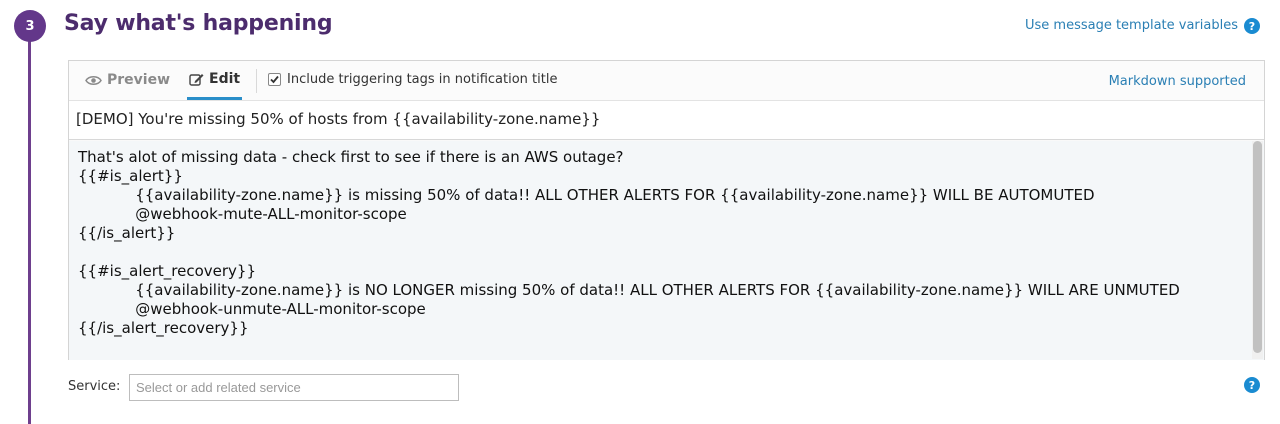 This screenshot has height=424, width=1280. What do you see at coordinates (94, 386) in the screenshot?
I see `service-label: Service:` at bounding box center [94, 386].